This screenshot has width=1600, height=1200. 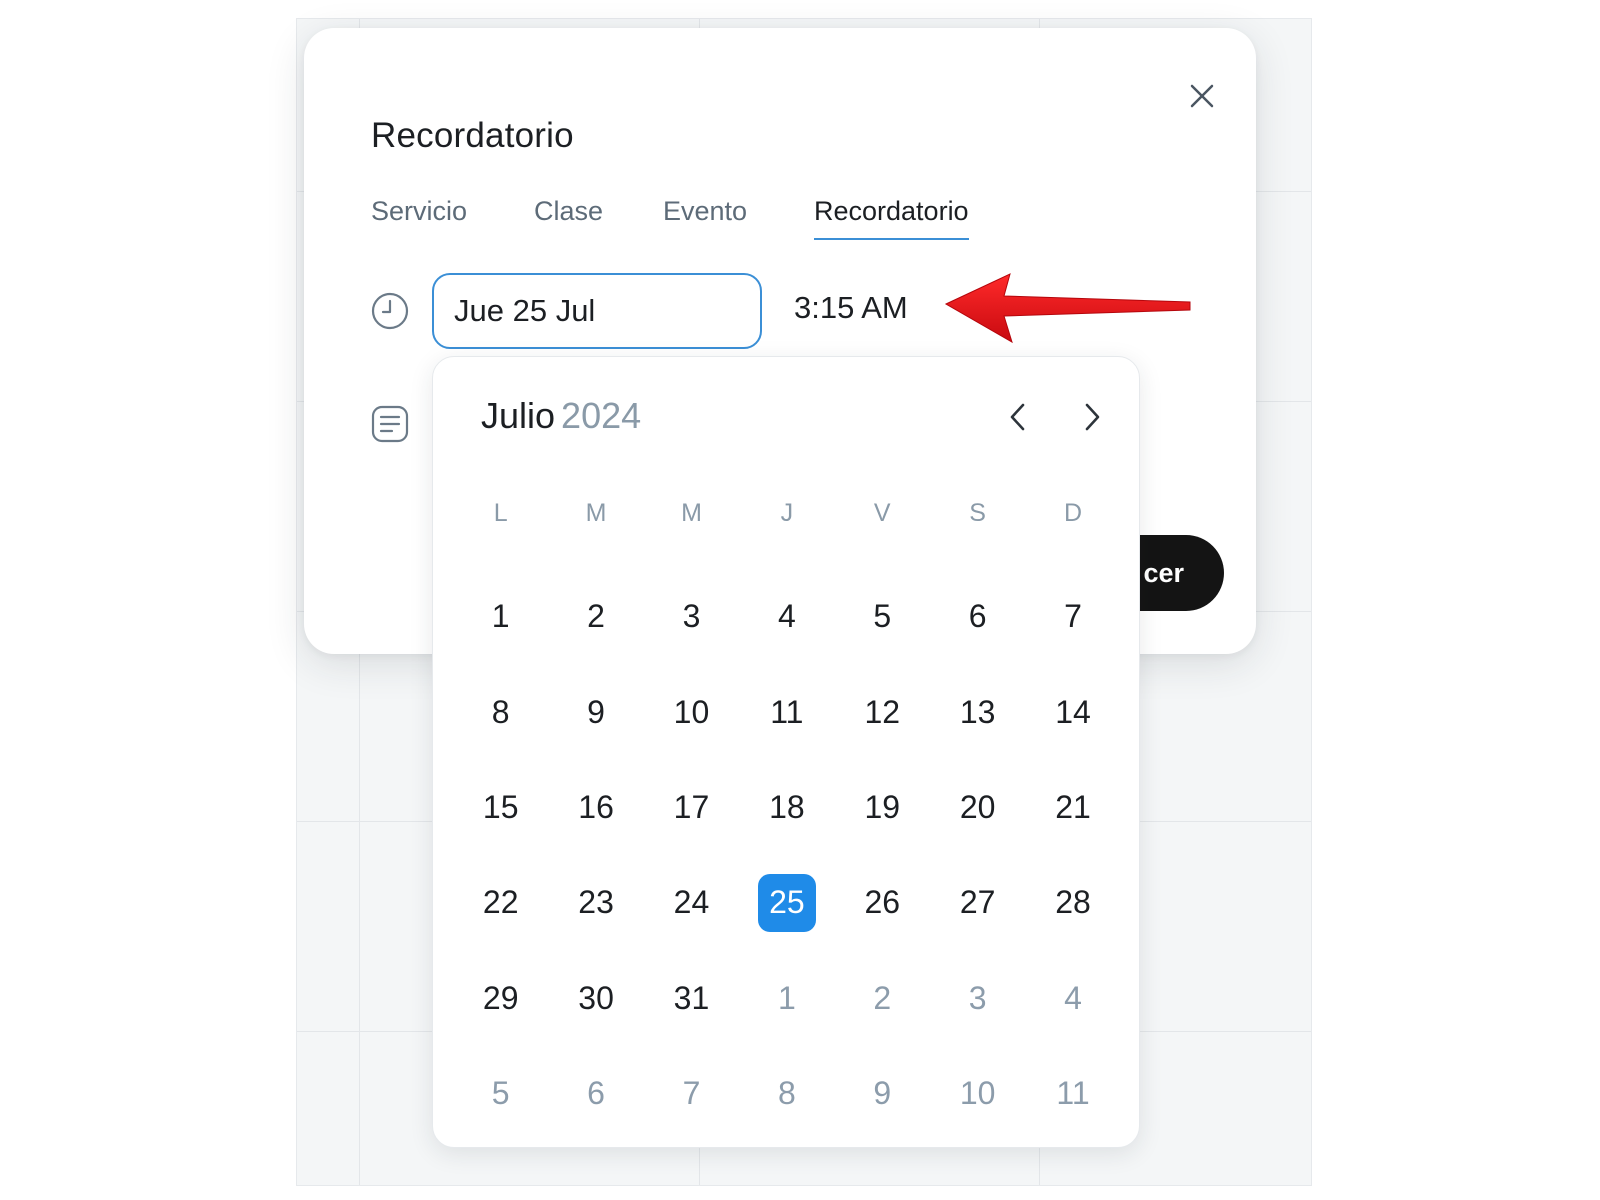 I want to click on day-cell: 14, so click(x=1072, y=711).